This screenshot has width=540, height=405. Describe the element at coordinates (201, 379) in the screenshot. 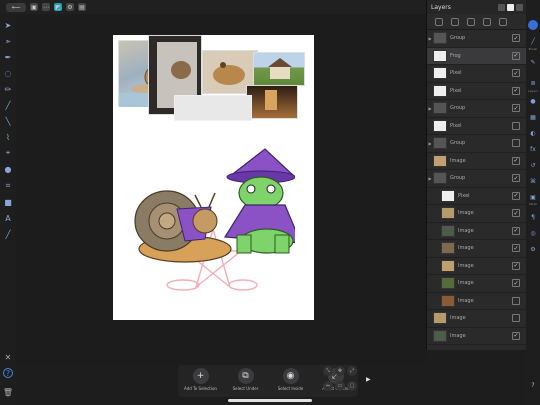

I see `add-to-selection-button: + Add To Selection` at that location.